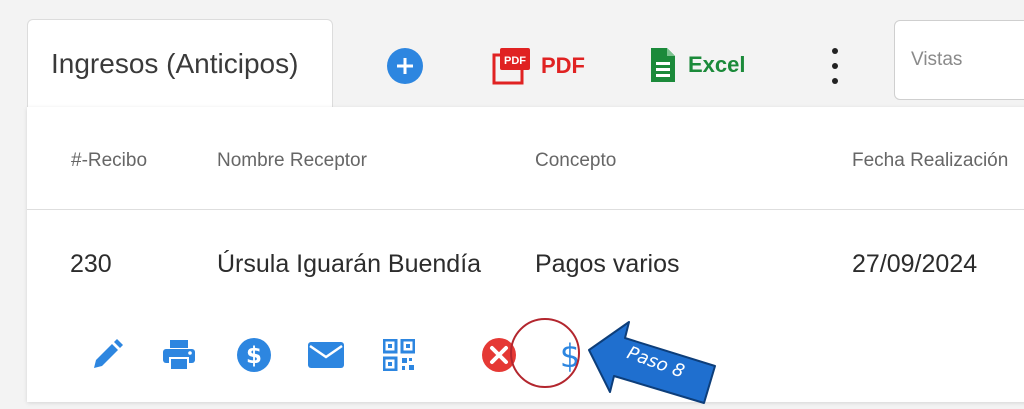 Image resolution: width=1024 pixels, height=409 pixels. Describe the element at coordinates (575, 161) in the screenshot. I see `column-header-concepto: Concepto` at that location.